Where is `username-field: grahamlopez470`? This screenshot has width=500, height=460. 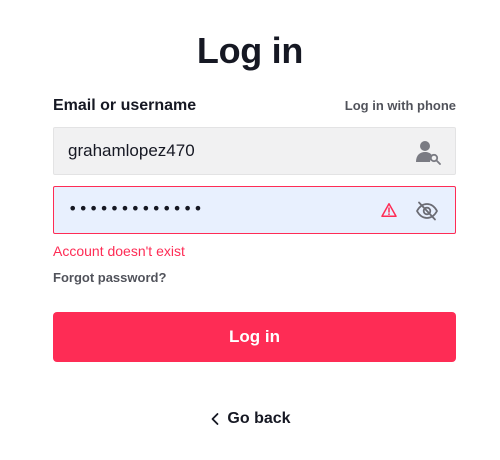 username-field: grahamlopez470 is located at coordinates (254, 151).